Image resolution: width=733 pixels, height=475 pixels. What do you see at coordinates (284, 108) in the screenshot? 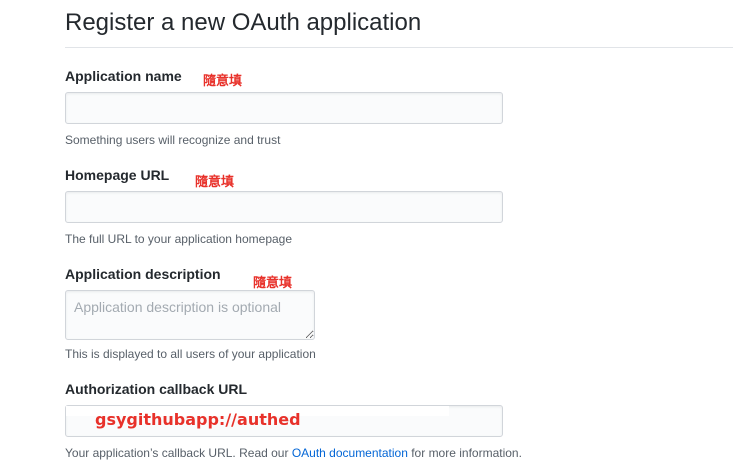
I see `app-name-input` at bounding box center [284, 108].